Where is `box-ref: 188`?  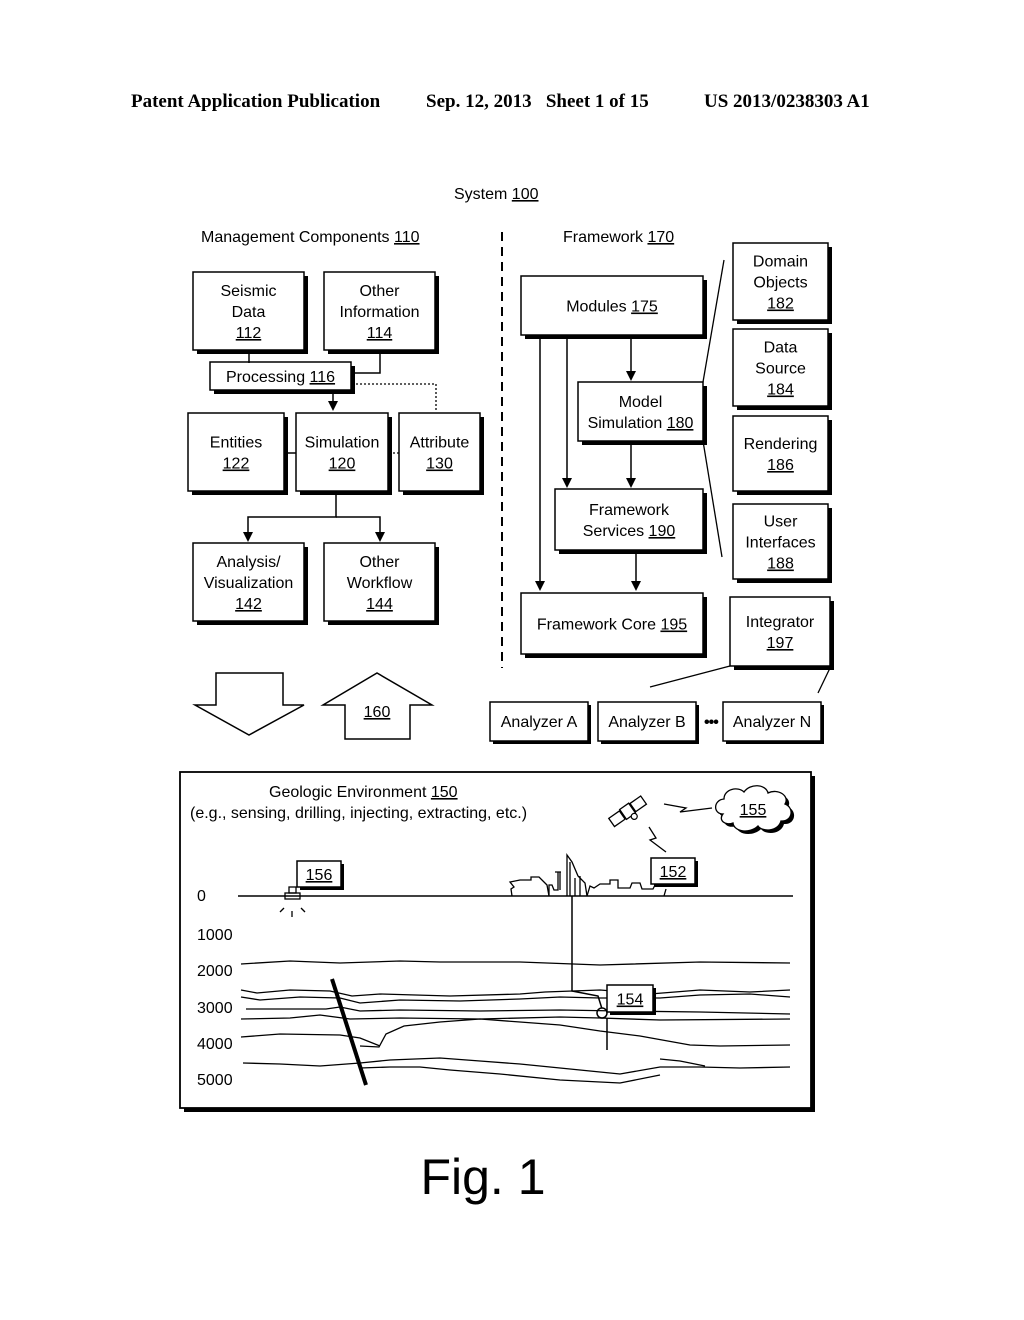
box-ref: 188 is located at coordinates (780, 564).